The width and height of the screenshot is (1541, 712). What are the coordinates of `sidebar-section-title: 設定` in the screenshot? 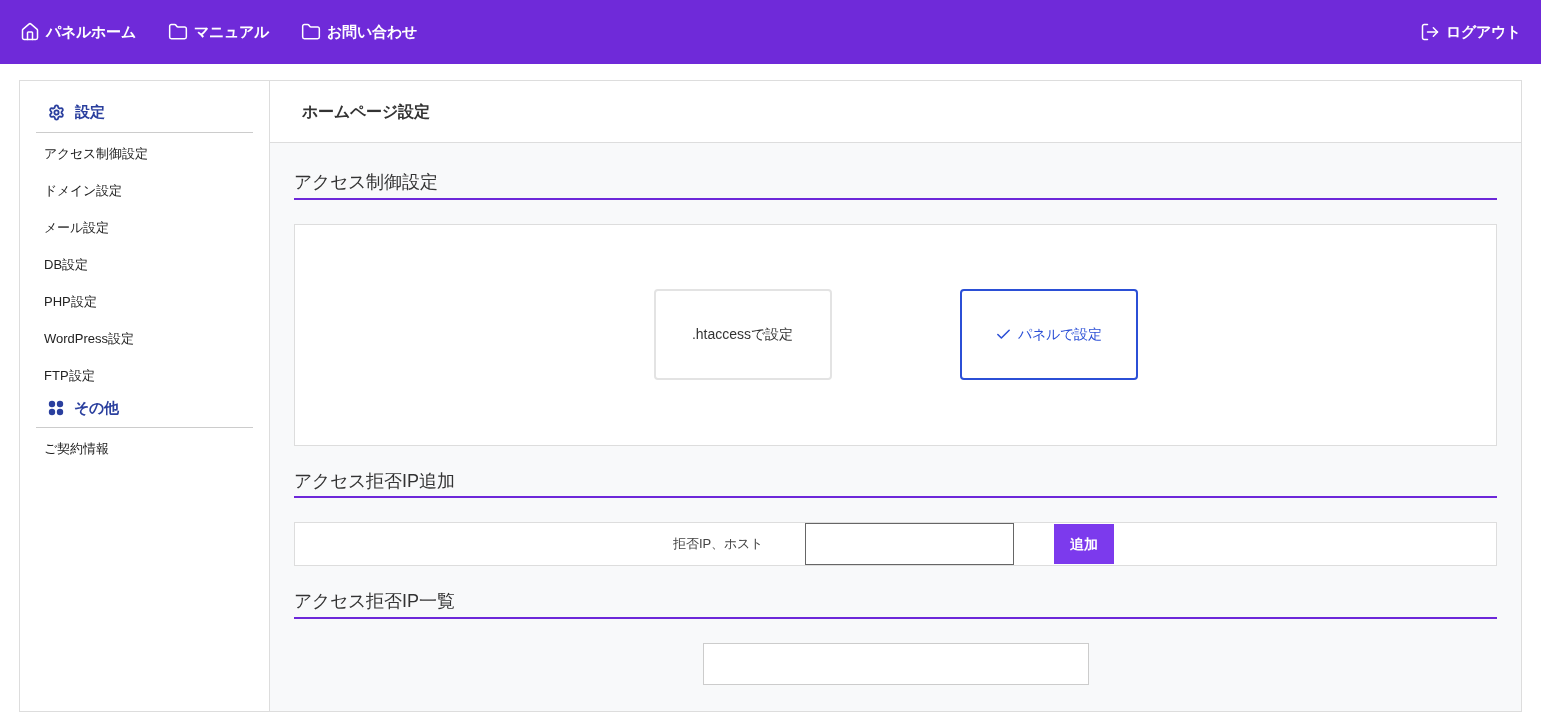 It's located at (144, 117).